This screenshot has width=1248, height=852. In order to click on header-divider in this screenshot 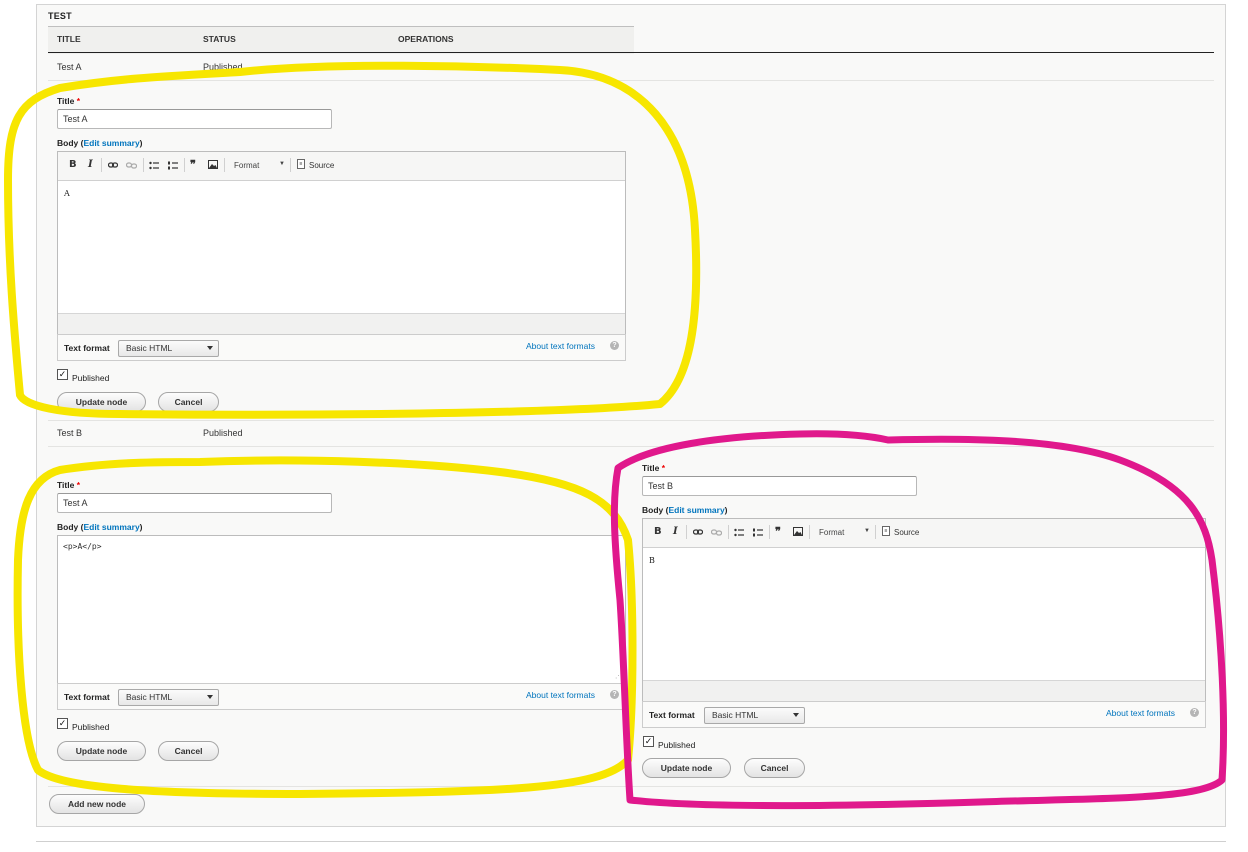, I will do `click(631, 52)`.